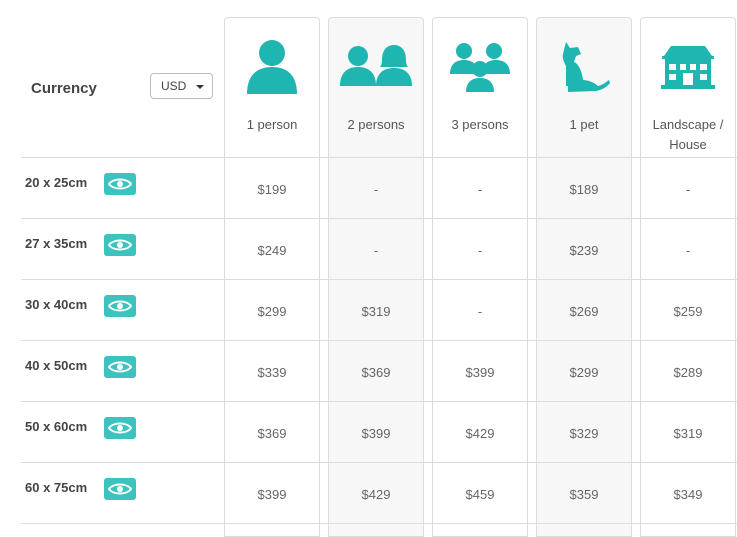 Image resolution: width=737 pixels, height=537 pixels. Describe the element at coordinates (56, 243) in the screenshot. I see `size-label: 27 x 35cm` at that location.